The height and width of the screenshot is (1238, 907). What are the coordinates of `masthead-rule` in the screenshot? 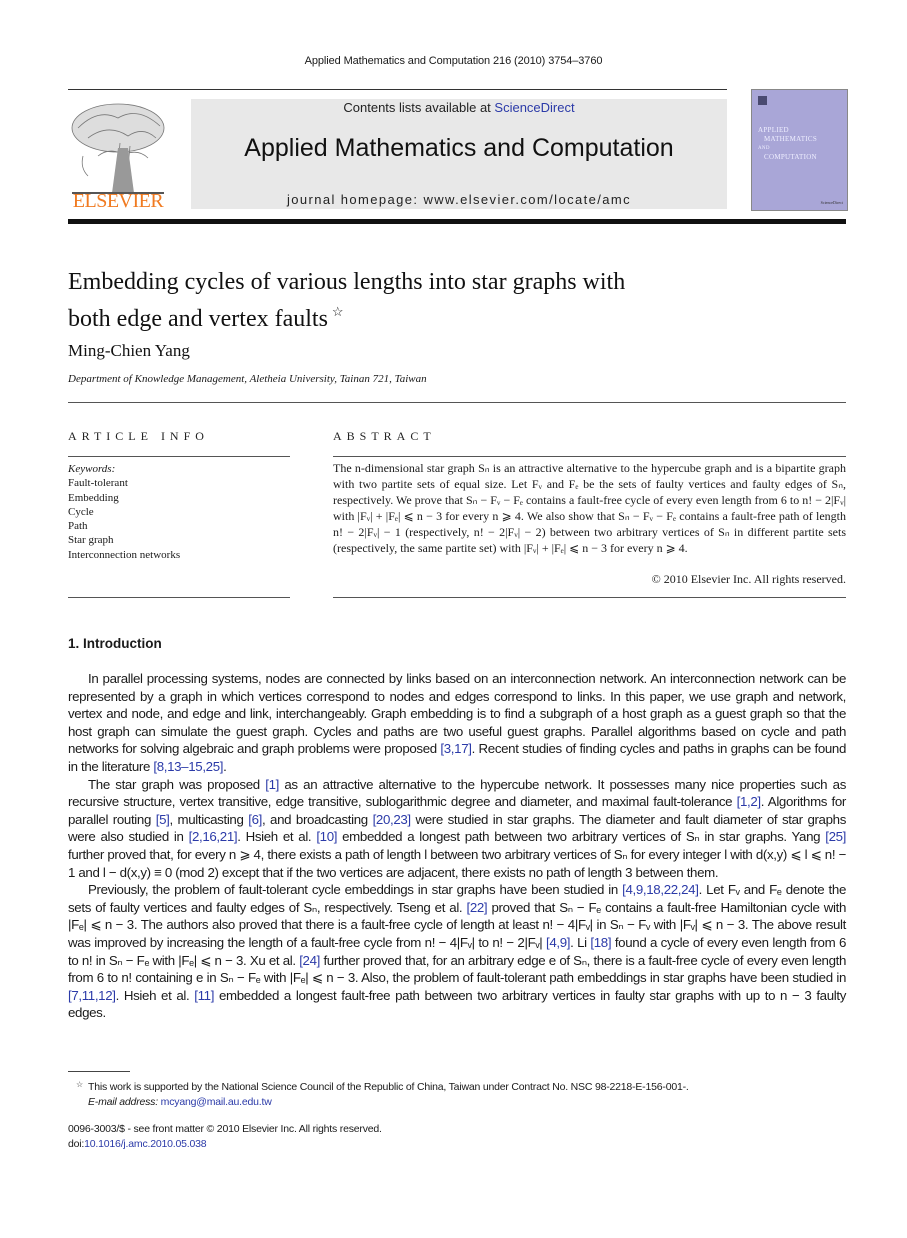 It's located at (457, 221).